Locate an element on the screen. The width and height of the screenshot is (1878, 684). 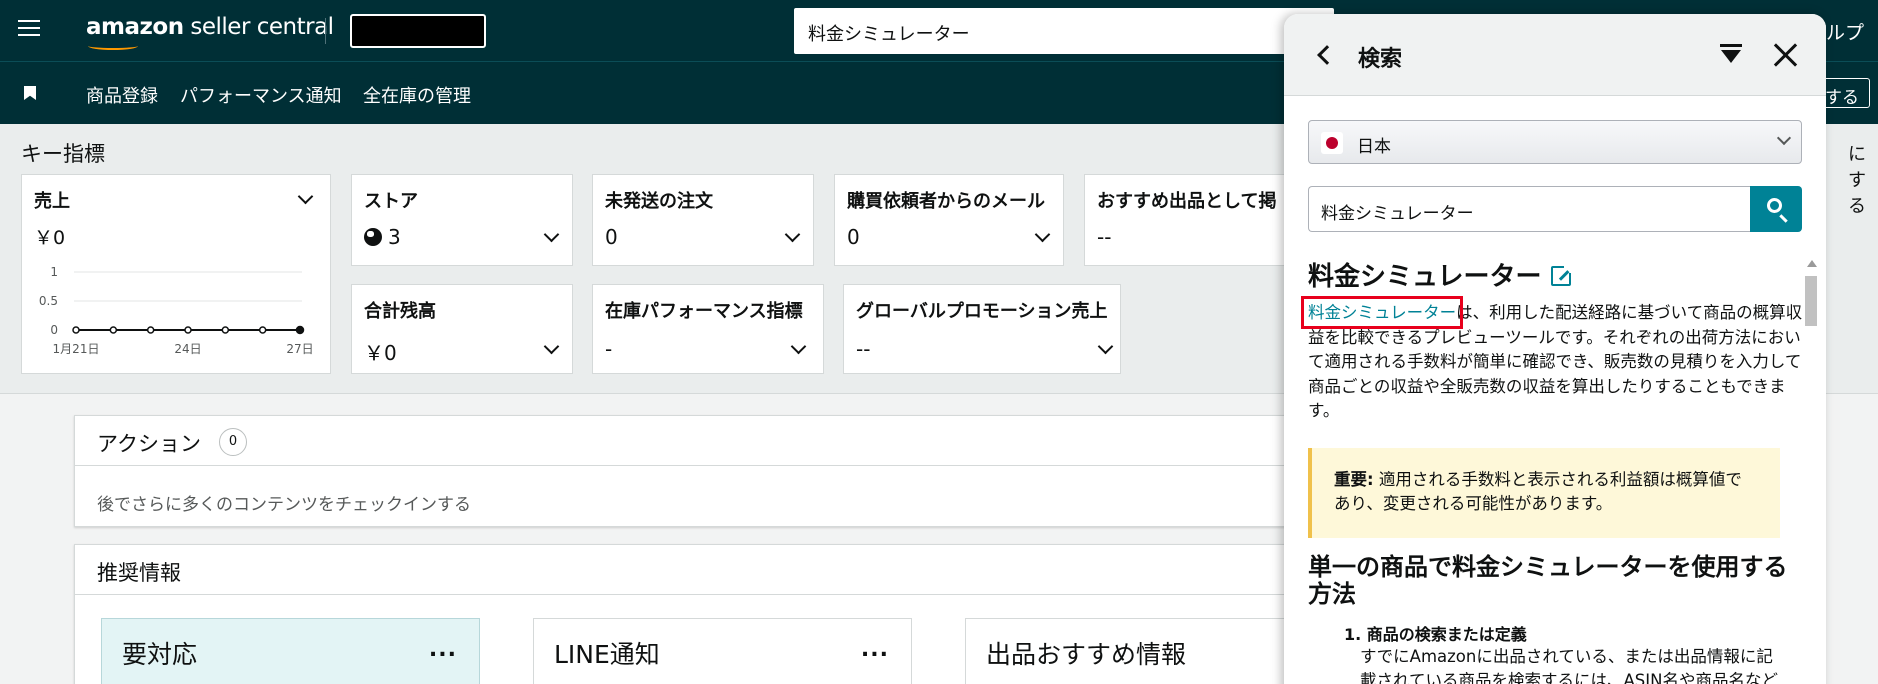
help-search-input: 料金シミュレーター is located at coordinates (1530, 209).